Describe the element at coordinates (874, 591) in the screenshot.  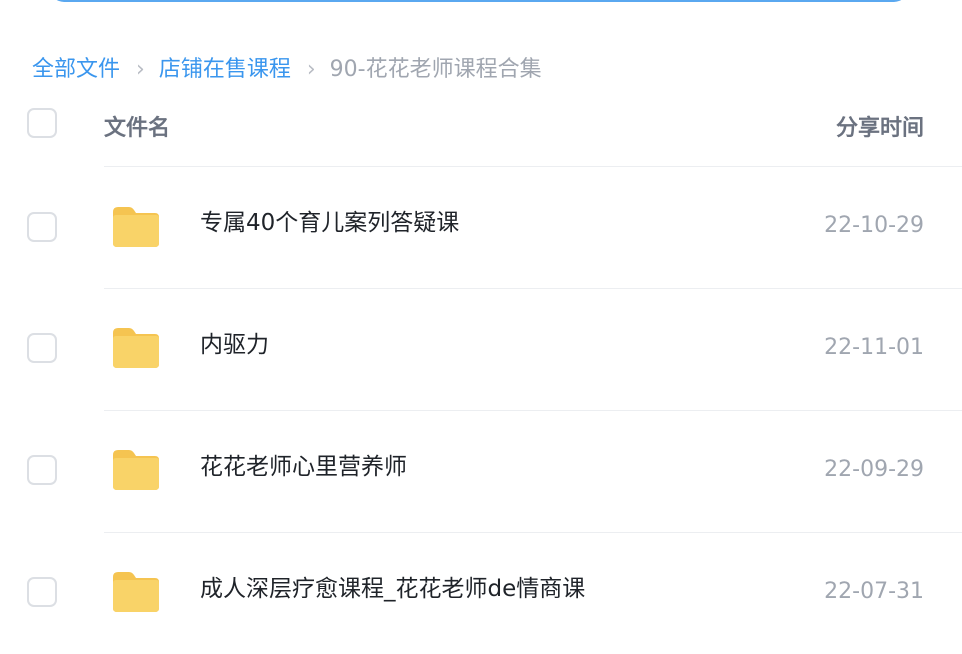
I see `share-time: 22-07-31` at that location.